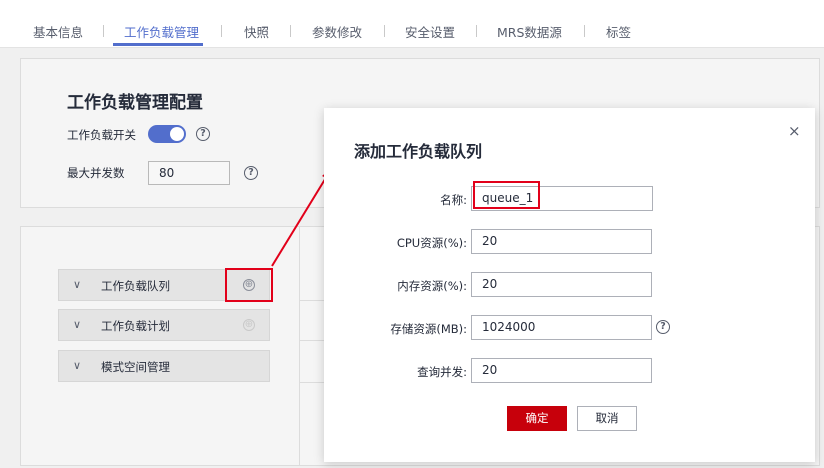 The width and height of the screenshot is (824, 468). Describe the element at coordinates (561, 327) in the screenshot. I see `storage-resource-input: 1024000` at that location.